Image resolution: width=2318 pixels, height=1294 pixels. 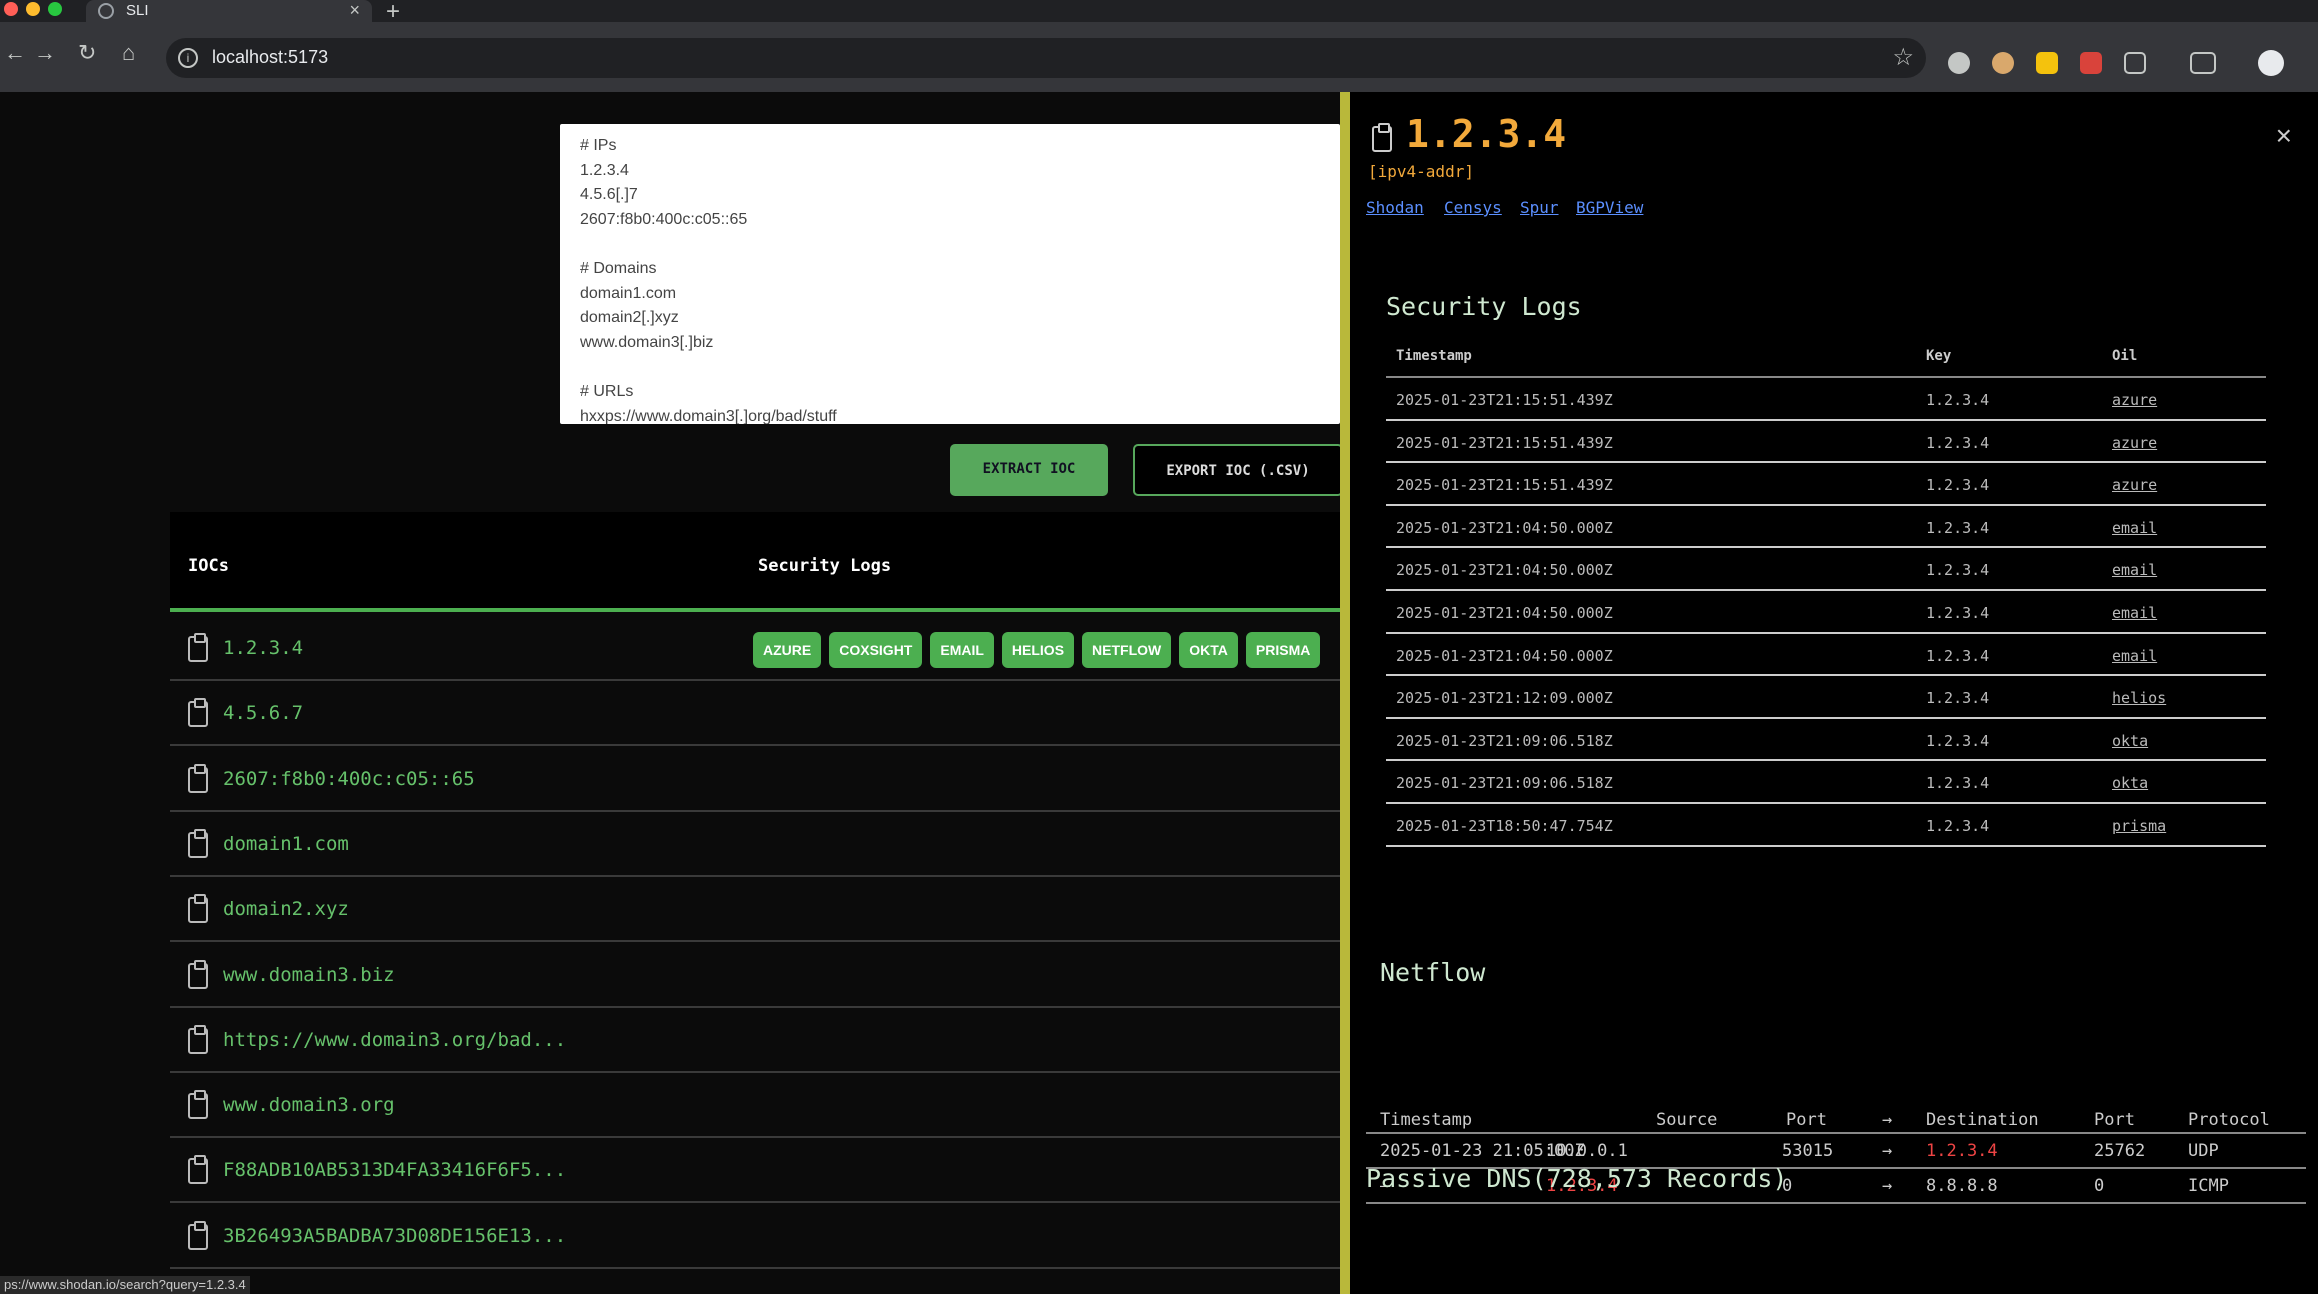 I want to click on ioc-value: 4.5.6.7, so click(x=263, y=713).